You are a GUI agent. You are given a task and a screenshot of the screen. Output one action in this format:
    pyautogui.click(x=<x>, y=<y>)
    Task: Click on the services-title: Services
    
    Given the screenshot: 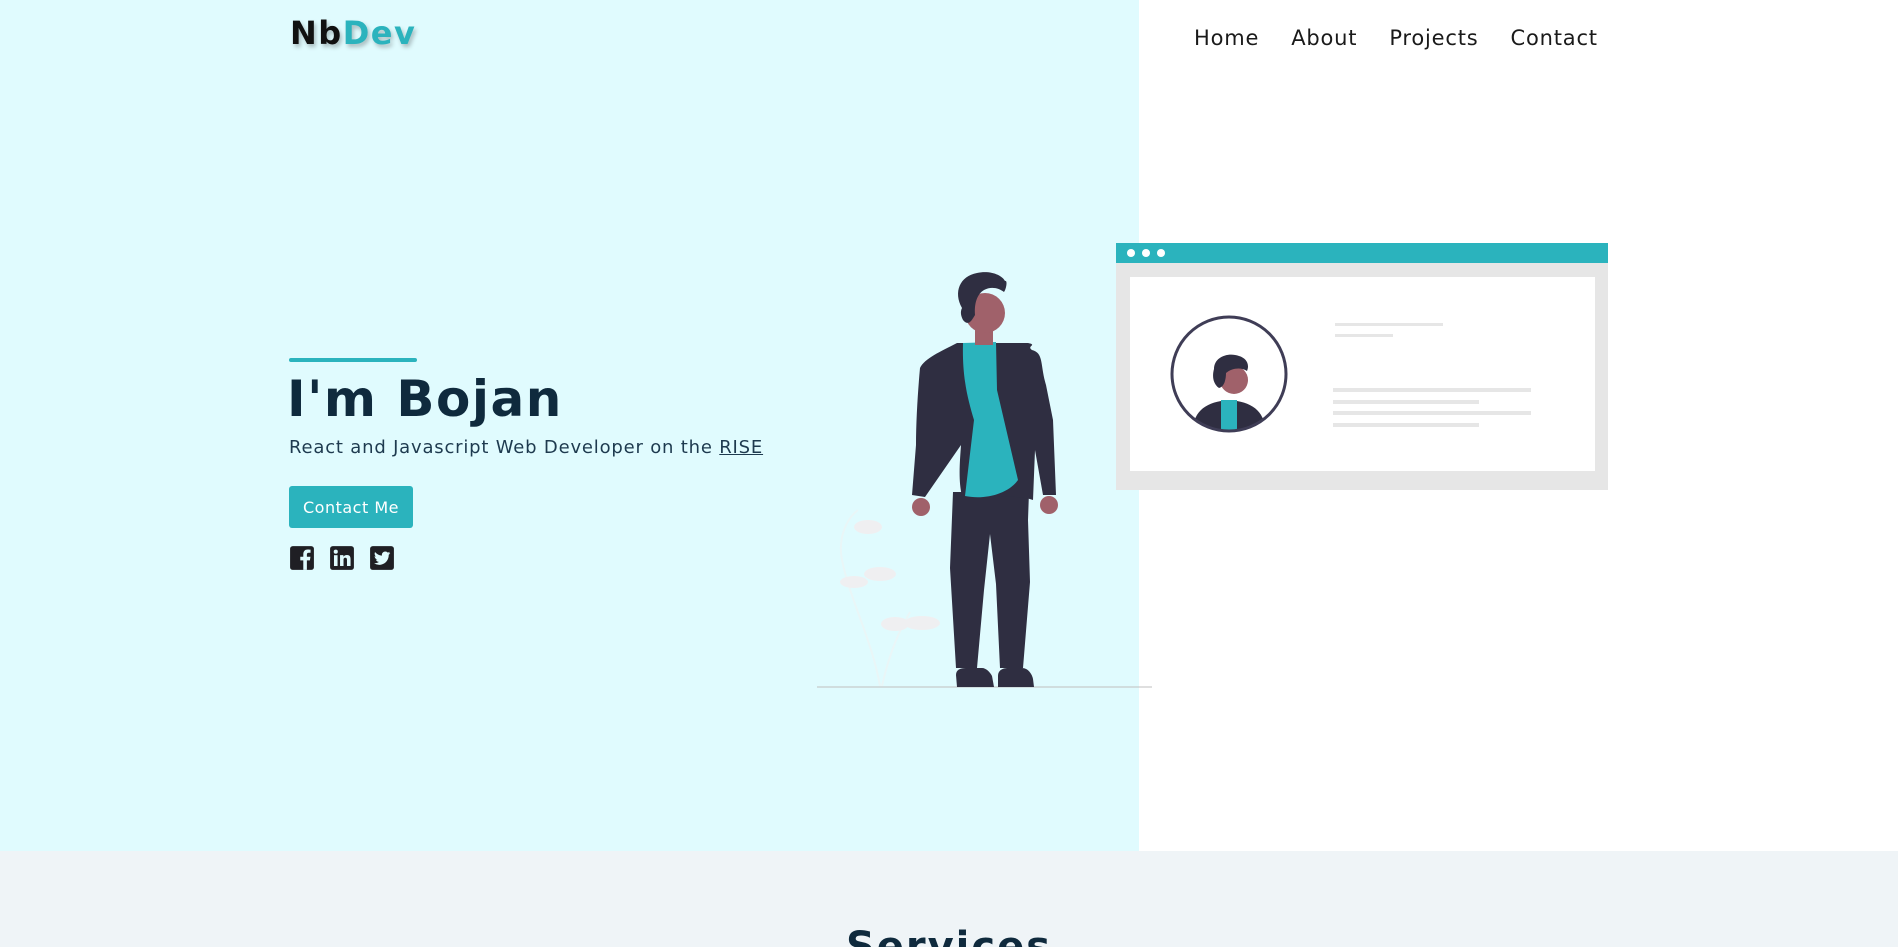 What is the action you would take?
    pyautogui.click(x=949, y=935)
    